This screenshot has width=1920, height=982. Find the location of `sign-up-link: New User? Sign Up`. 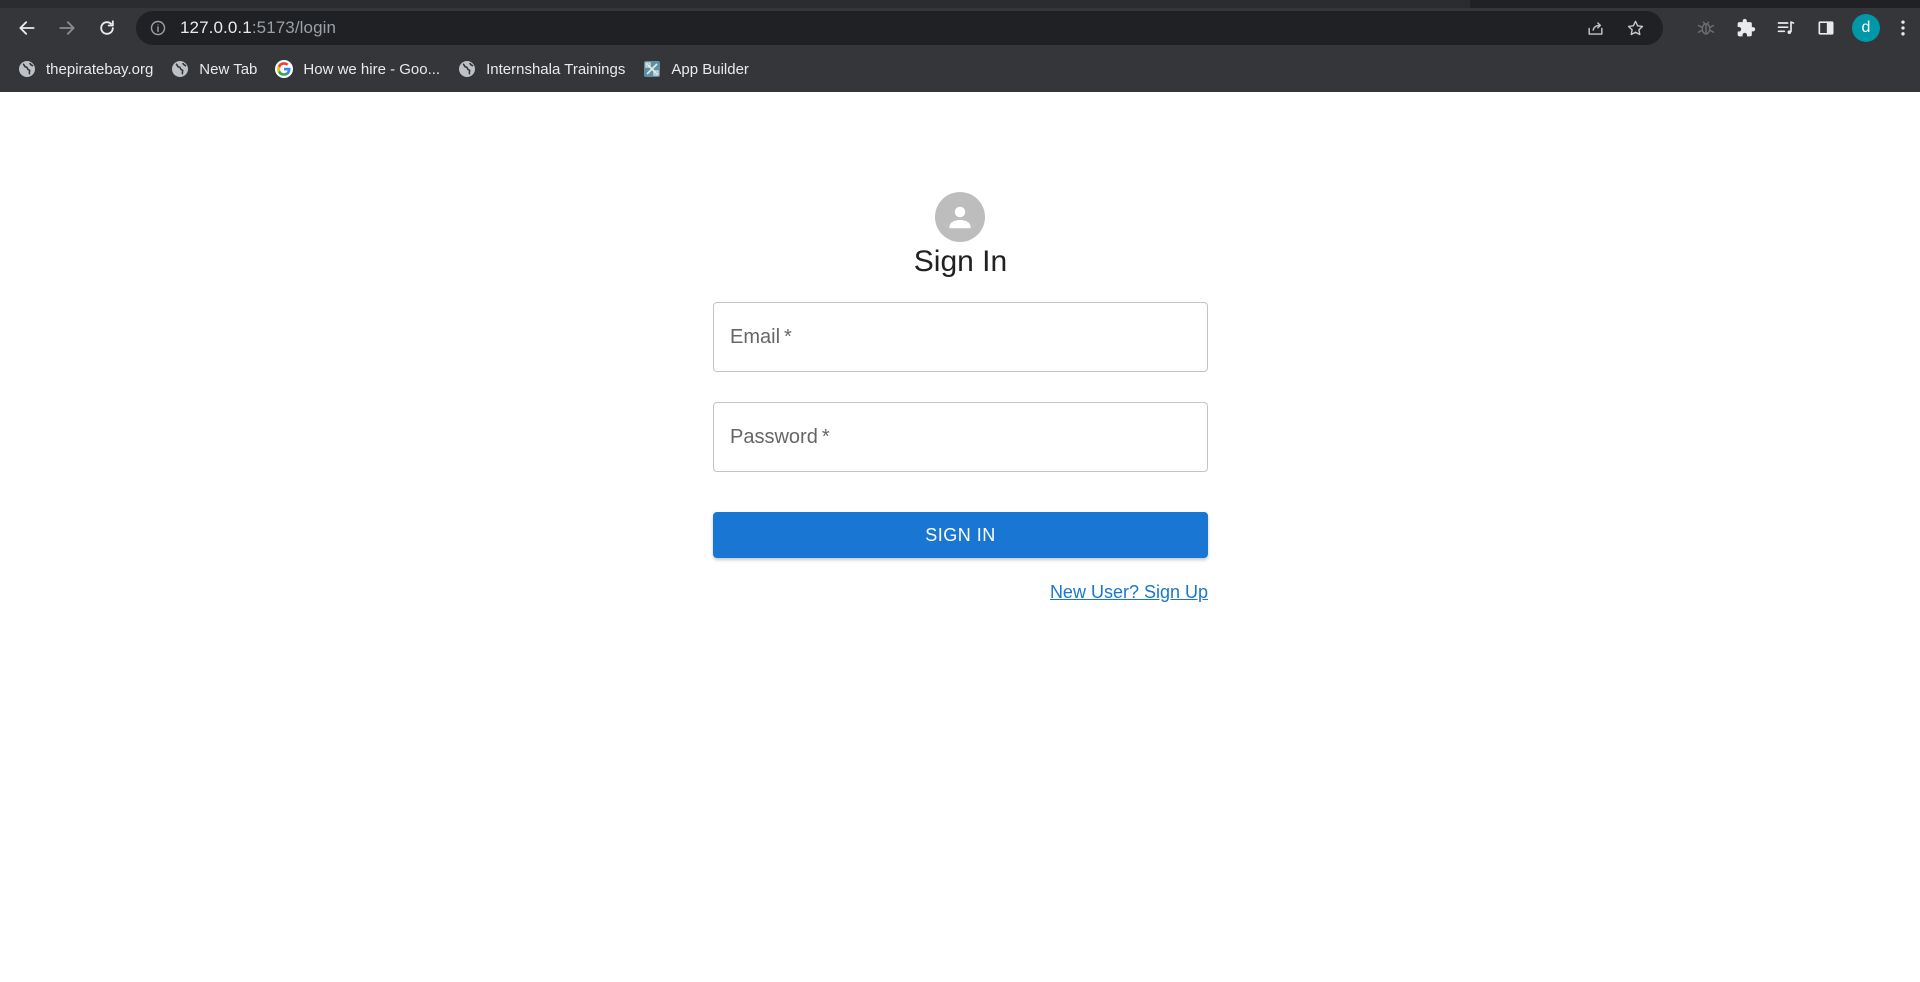

sign-up-link: New User? Sign Up is located at coordinates (1129, 592).